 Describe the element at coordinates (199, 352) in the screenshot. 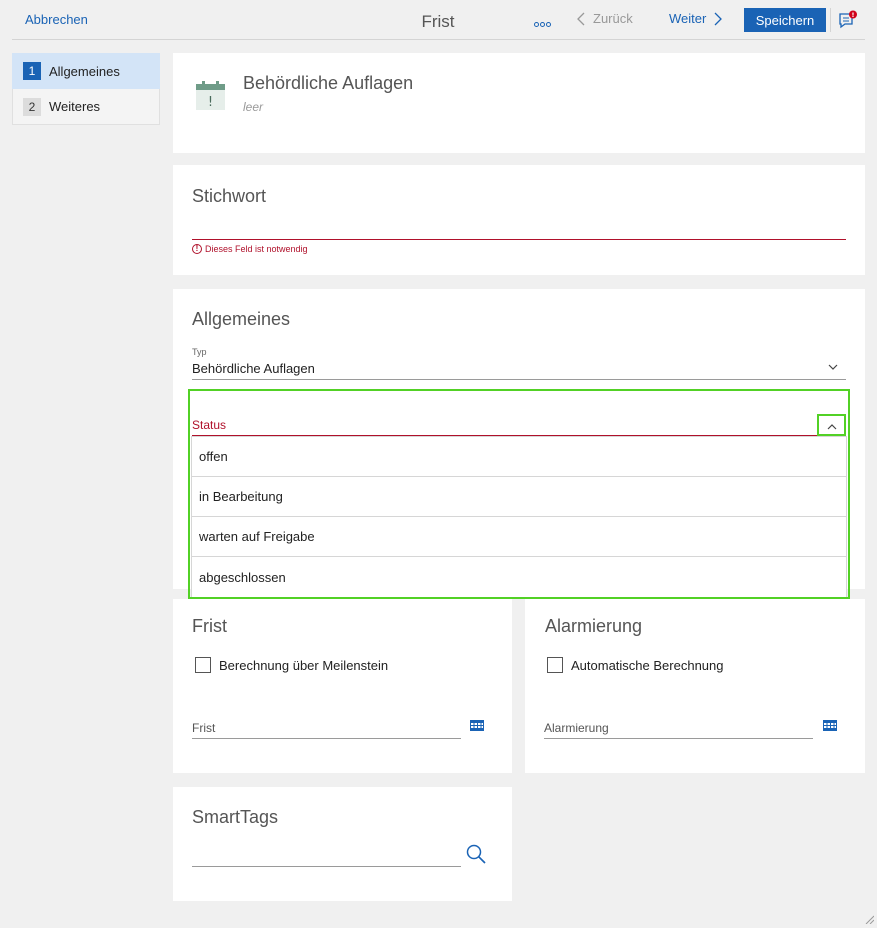

I see `typ-label: Typ` at that location.